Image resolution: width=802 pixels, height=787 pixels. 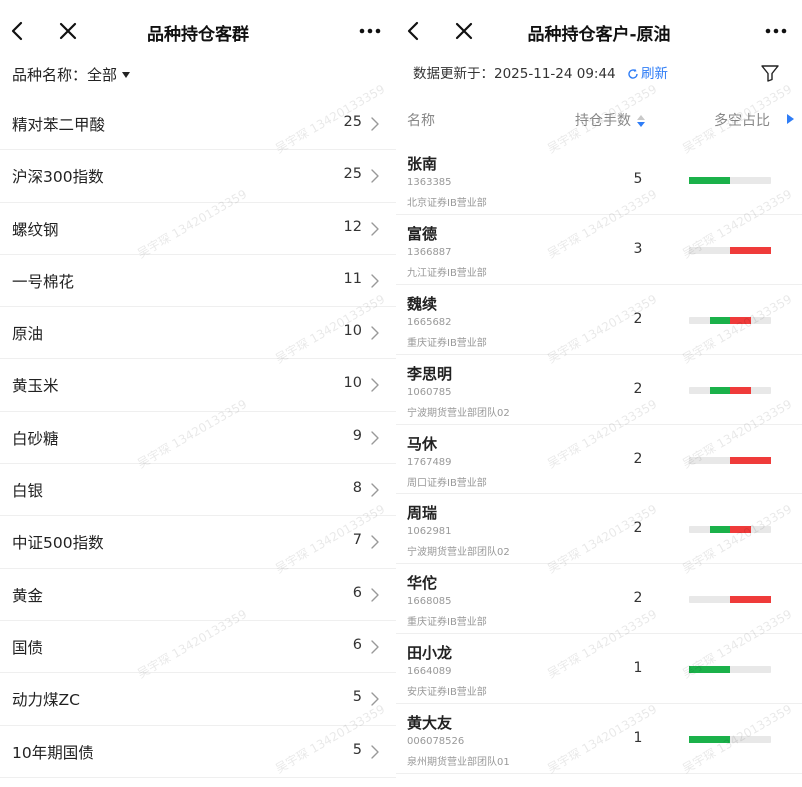 What do you see at coordinates (422, 233) in the screenshot?
I see `customer-name: 富德` at bounding box center [422, 233].